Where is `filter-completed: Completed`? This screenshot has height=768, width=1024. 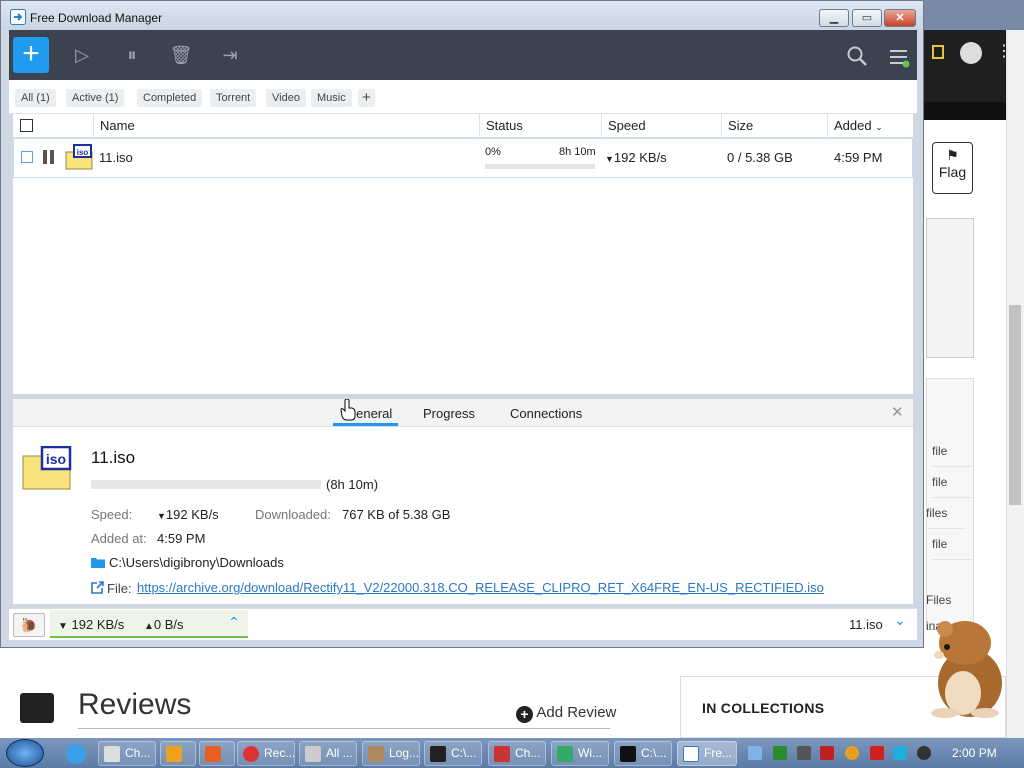
filter-completed: Completed is located at coordinates (170, 98).